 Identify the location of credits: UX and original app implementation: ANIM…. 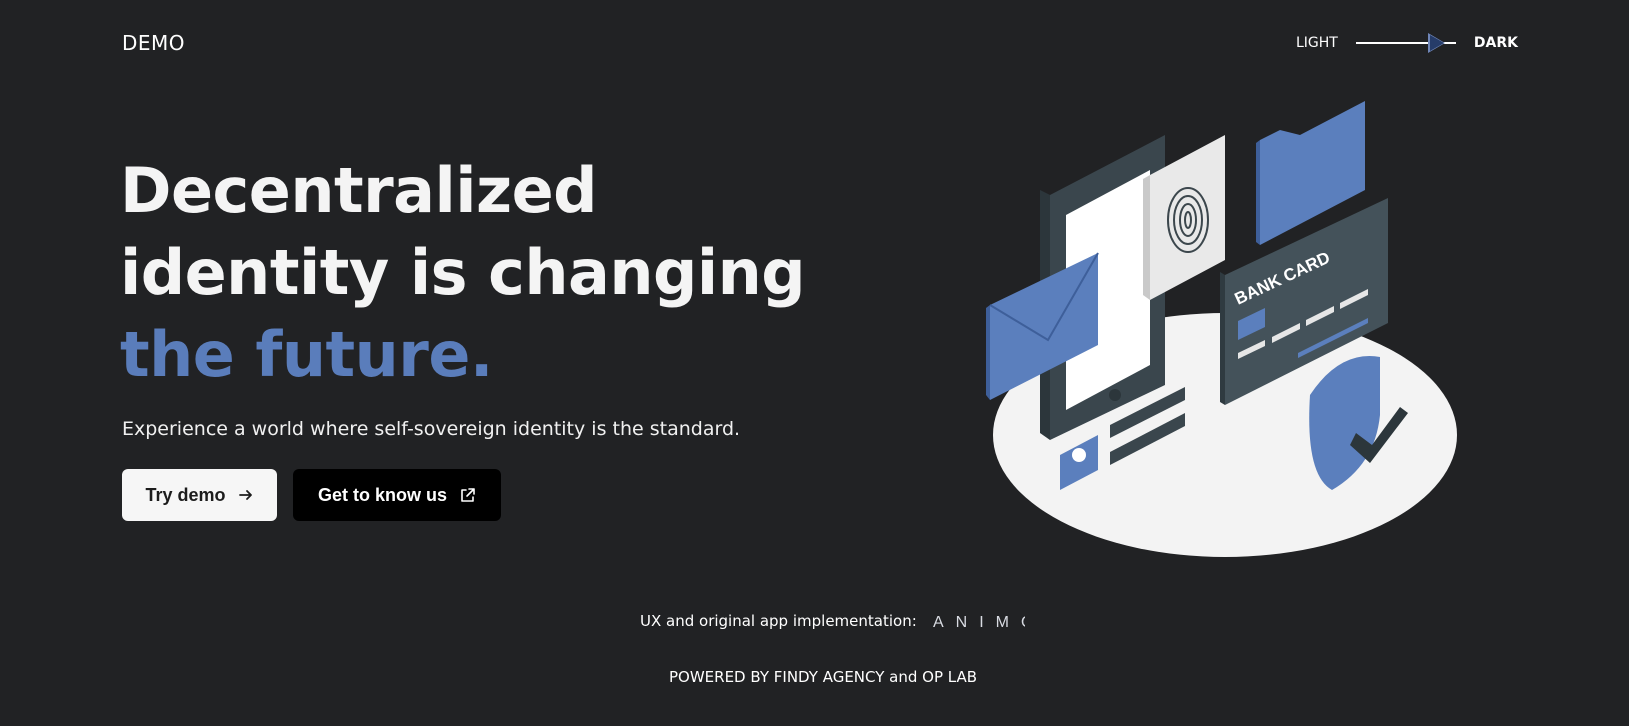
(832, 621).